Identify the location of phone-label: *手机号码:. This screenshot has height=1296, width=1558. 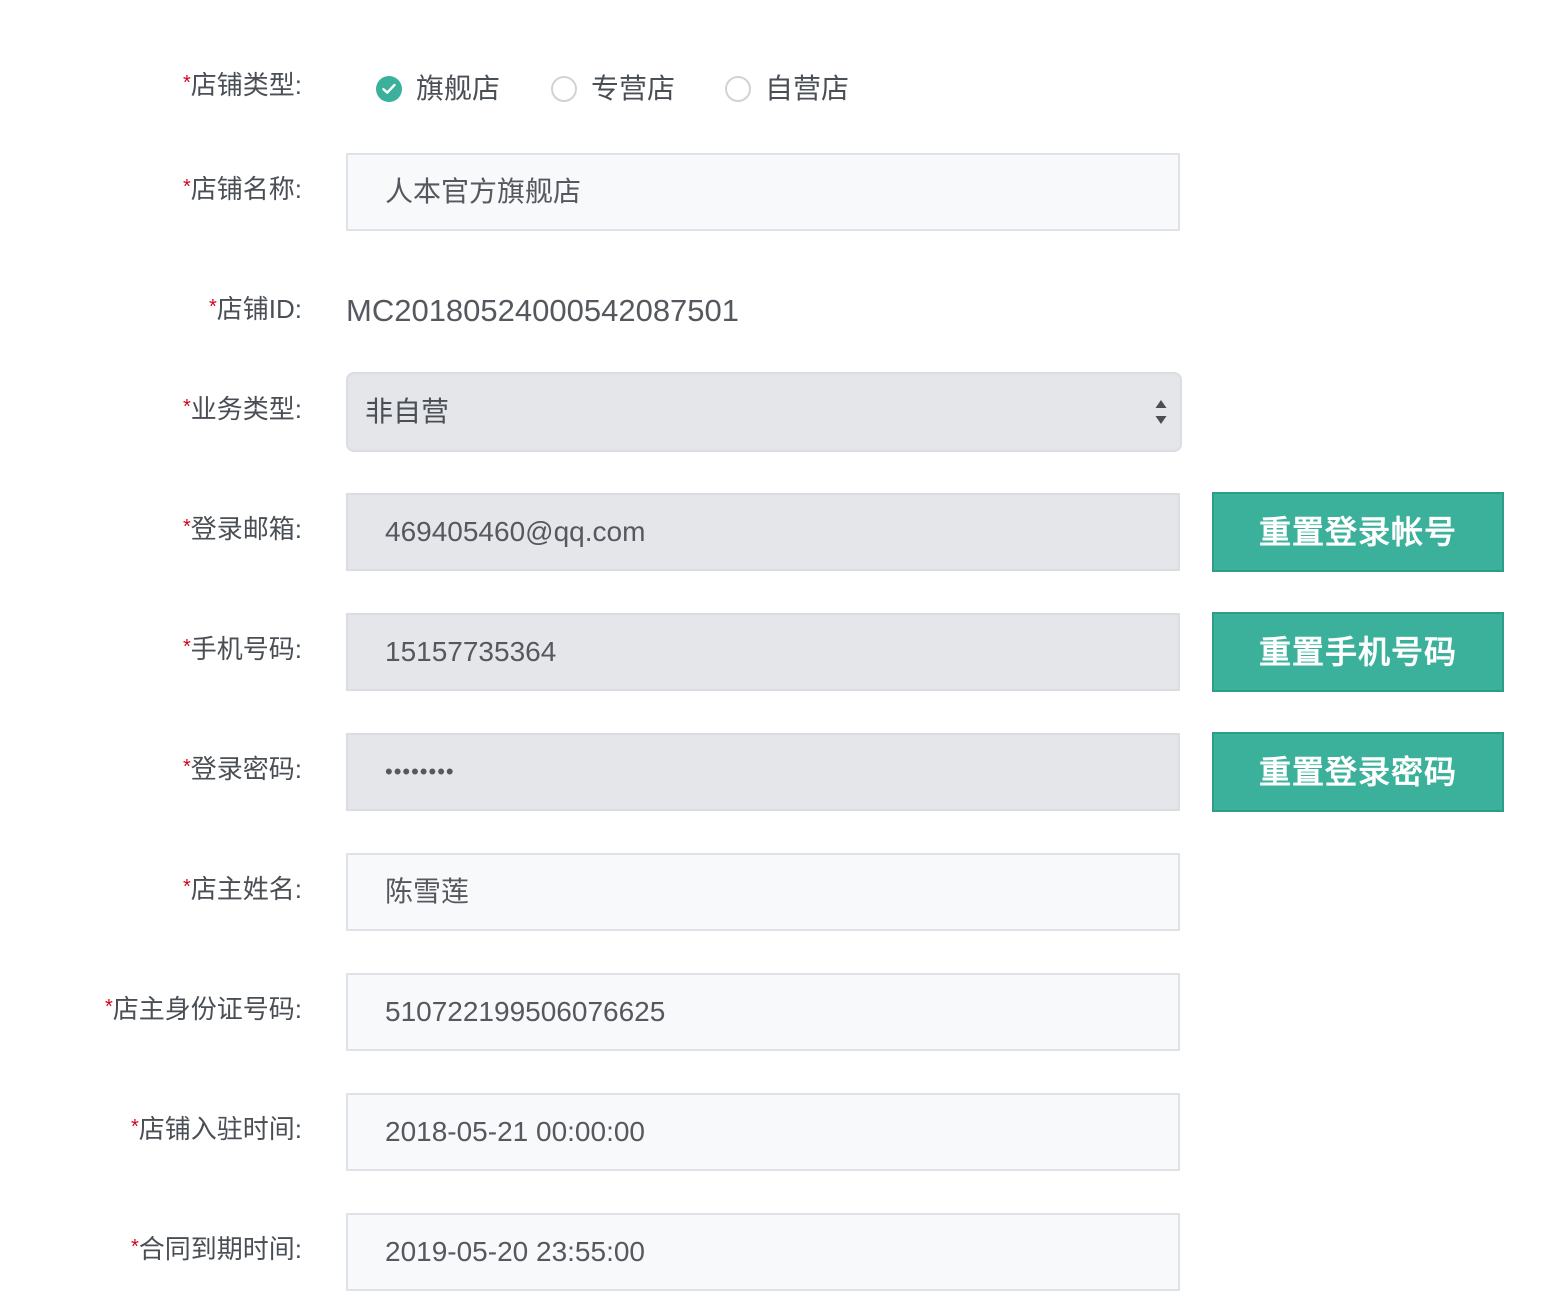
(242, 649).